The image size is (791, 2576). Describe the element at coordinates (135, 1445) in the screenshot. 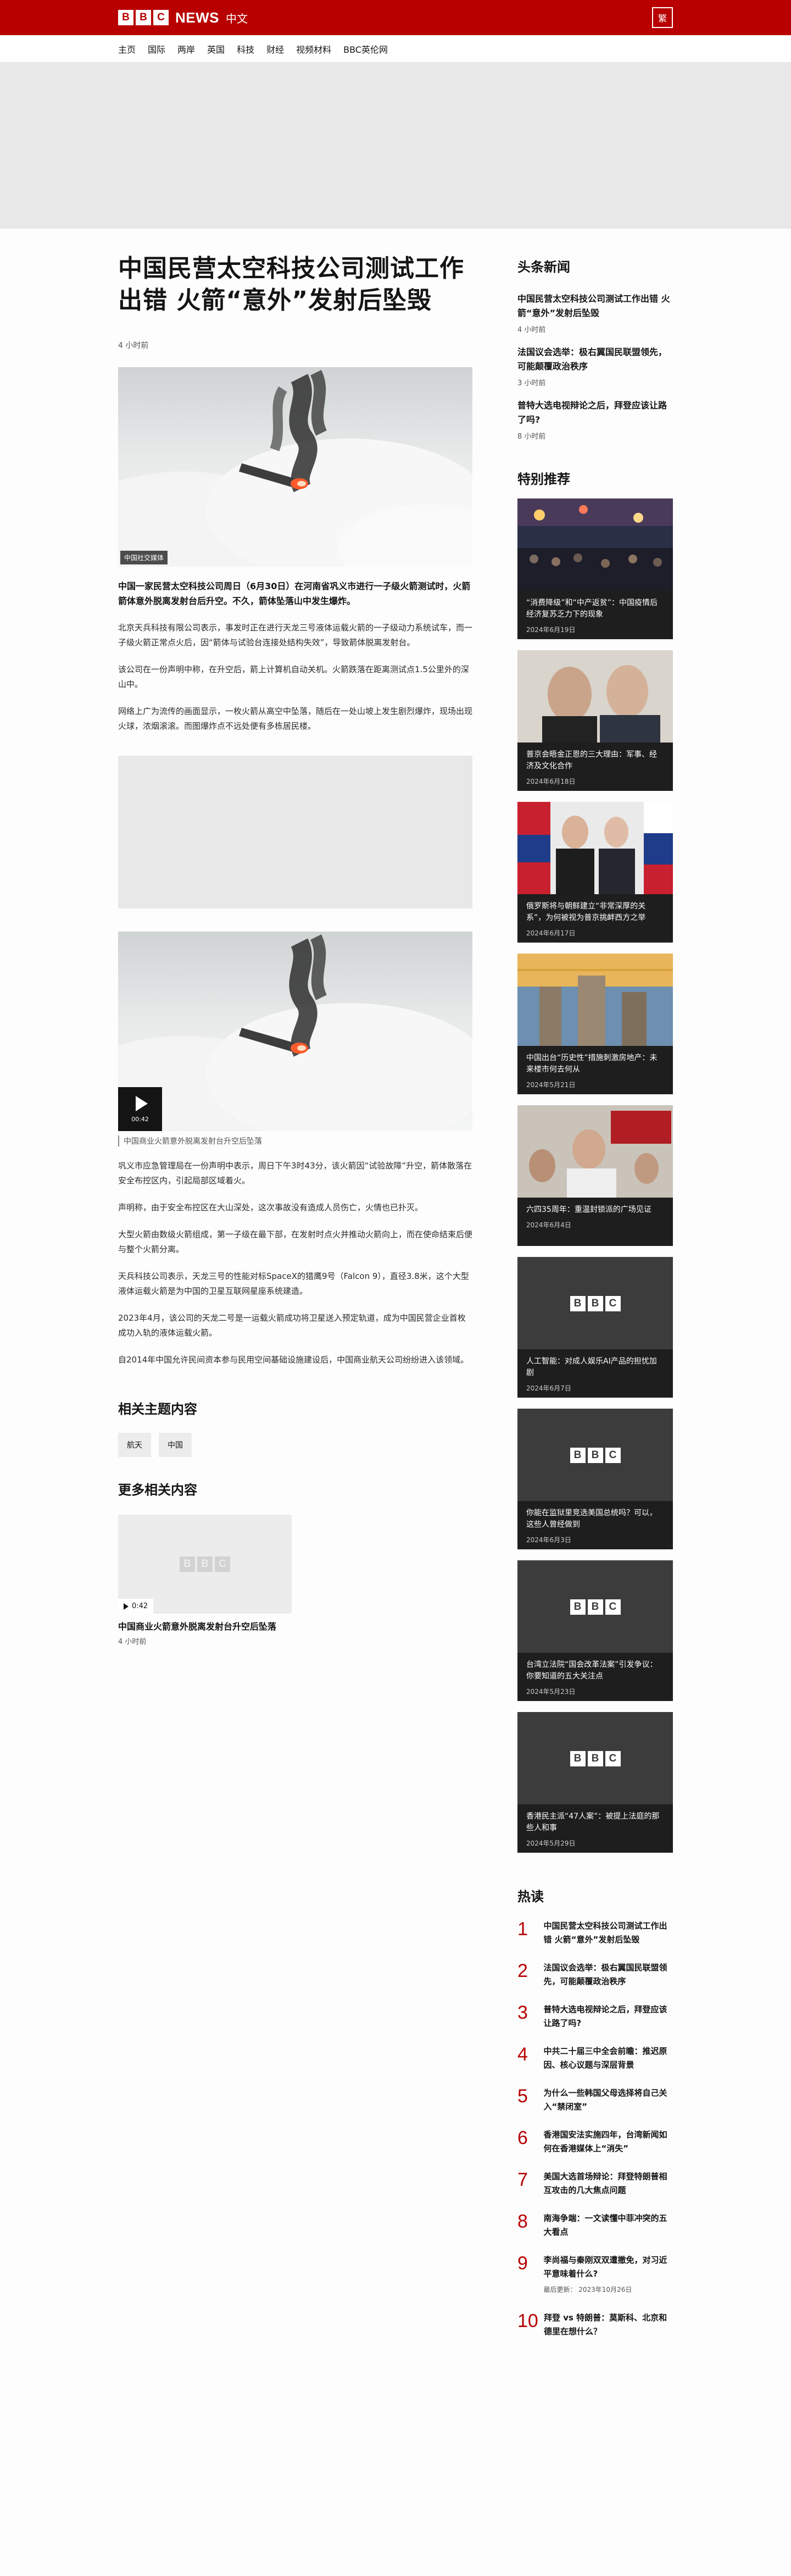

I see `tag-aerospace: 航天` at that location.